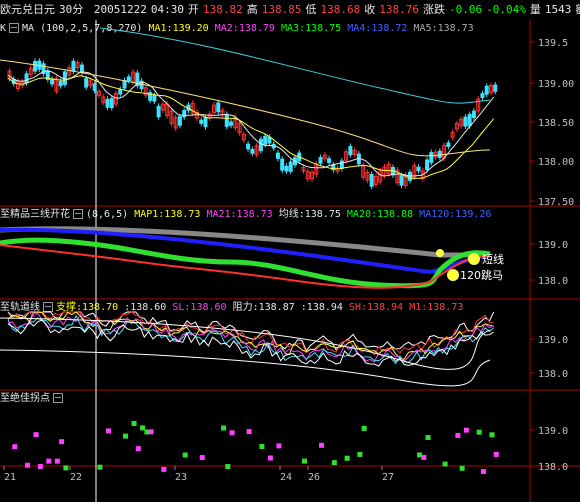 The width and height of the screenshot is (580, 502). What do you see at coordinates (493, 259) in the screenshot?
I see `shortline-label: 短线` at bounding box center [493, 259].